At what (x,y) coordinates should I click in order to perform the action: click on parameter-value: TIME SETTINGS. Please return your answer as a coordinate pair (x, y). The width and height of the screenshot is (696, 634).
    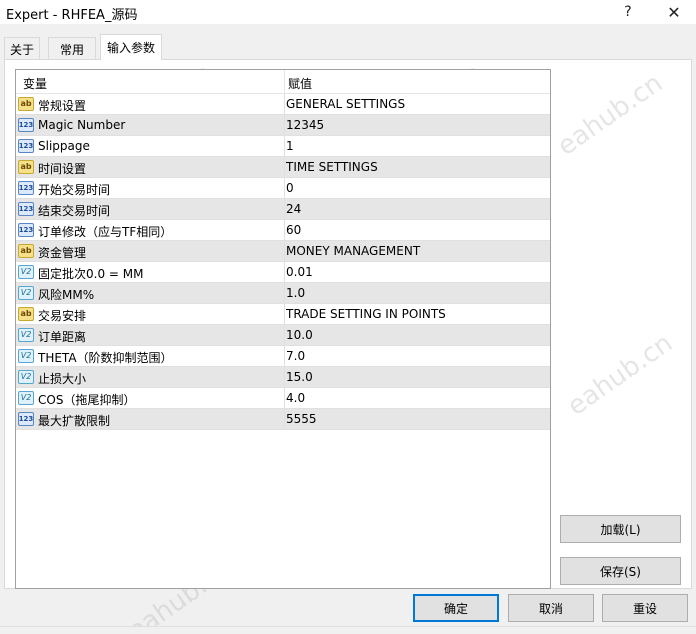
    Looking at the image, I should click on (332, 167).